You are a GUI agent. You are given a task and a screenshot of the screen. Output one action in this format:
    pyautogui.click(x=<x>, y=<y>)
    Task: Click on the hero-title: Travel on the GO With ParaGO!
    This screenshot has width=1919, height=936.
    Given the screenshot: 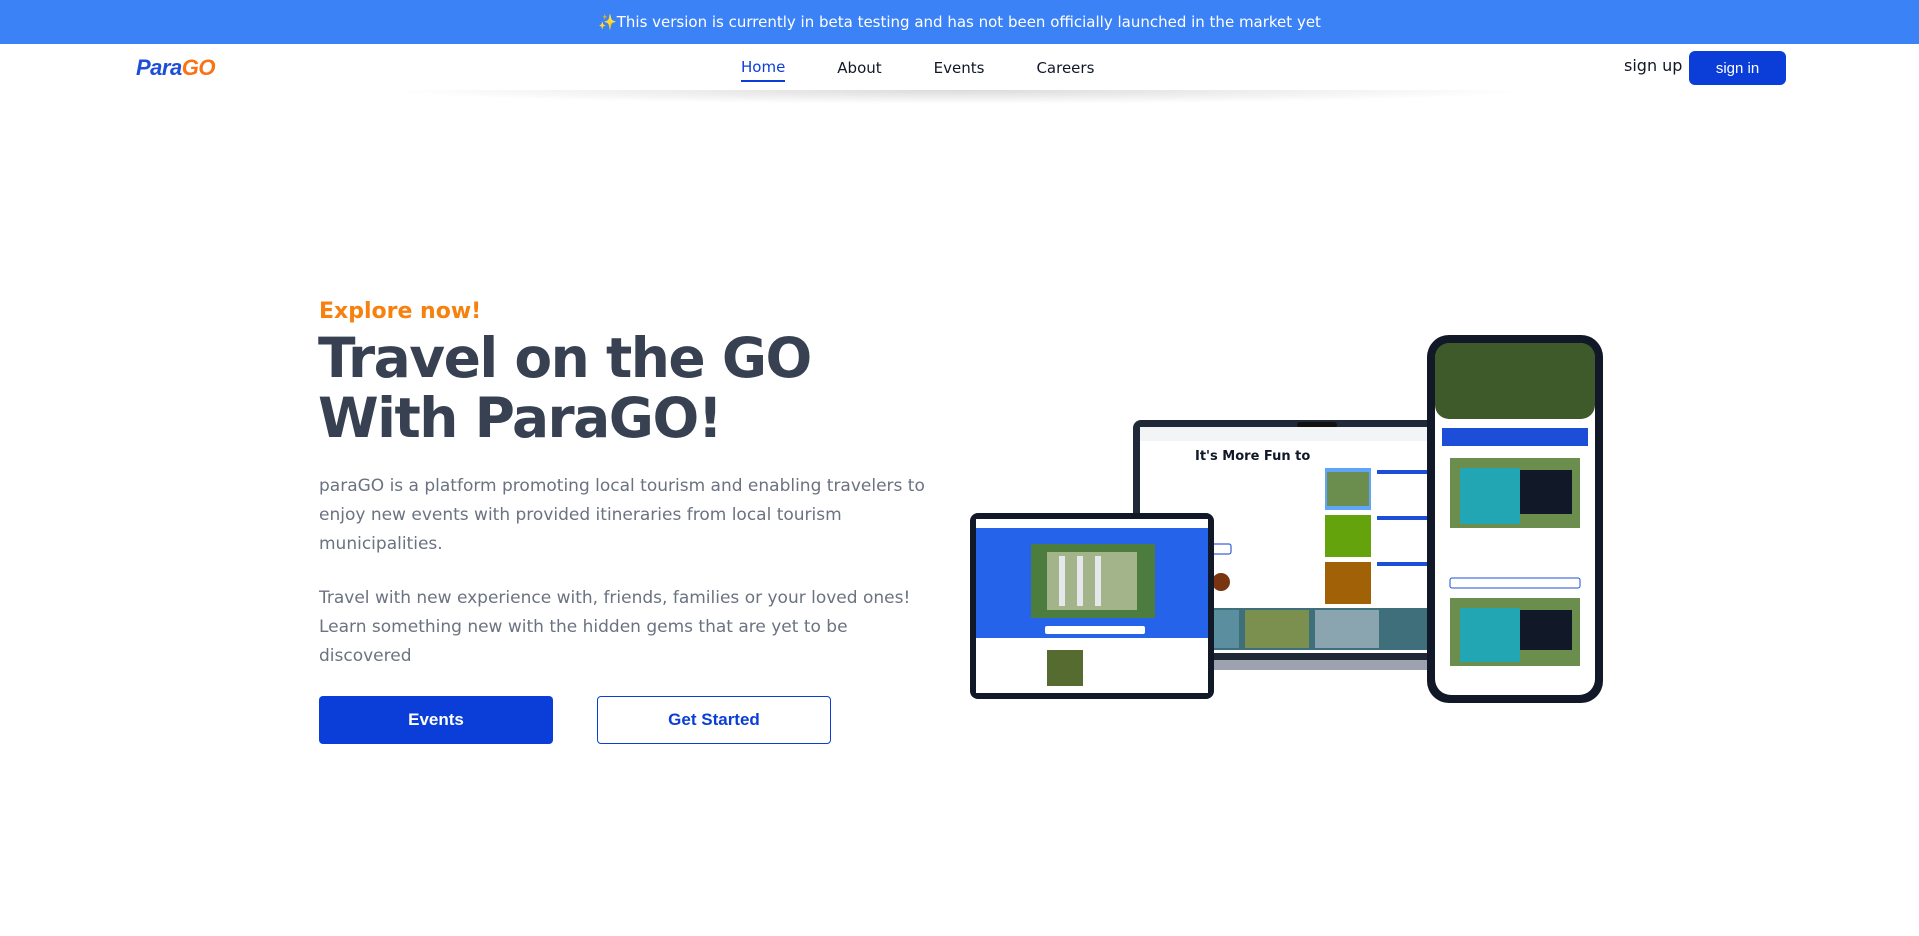 What is the action you would take?
    pyautogui.click(x=598, y=388)
    